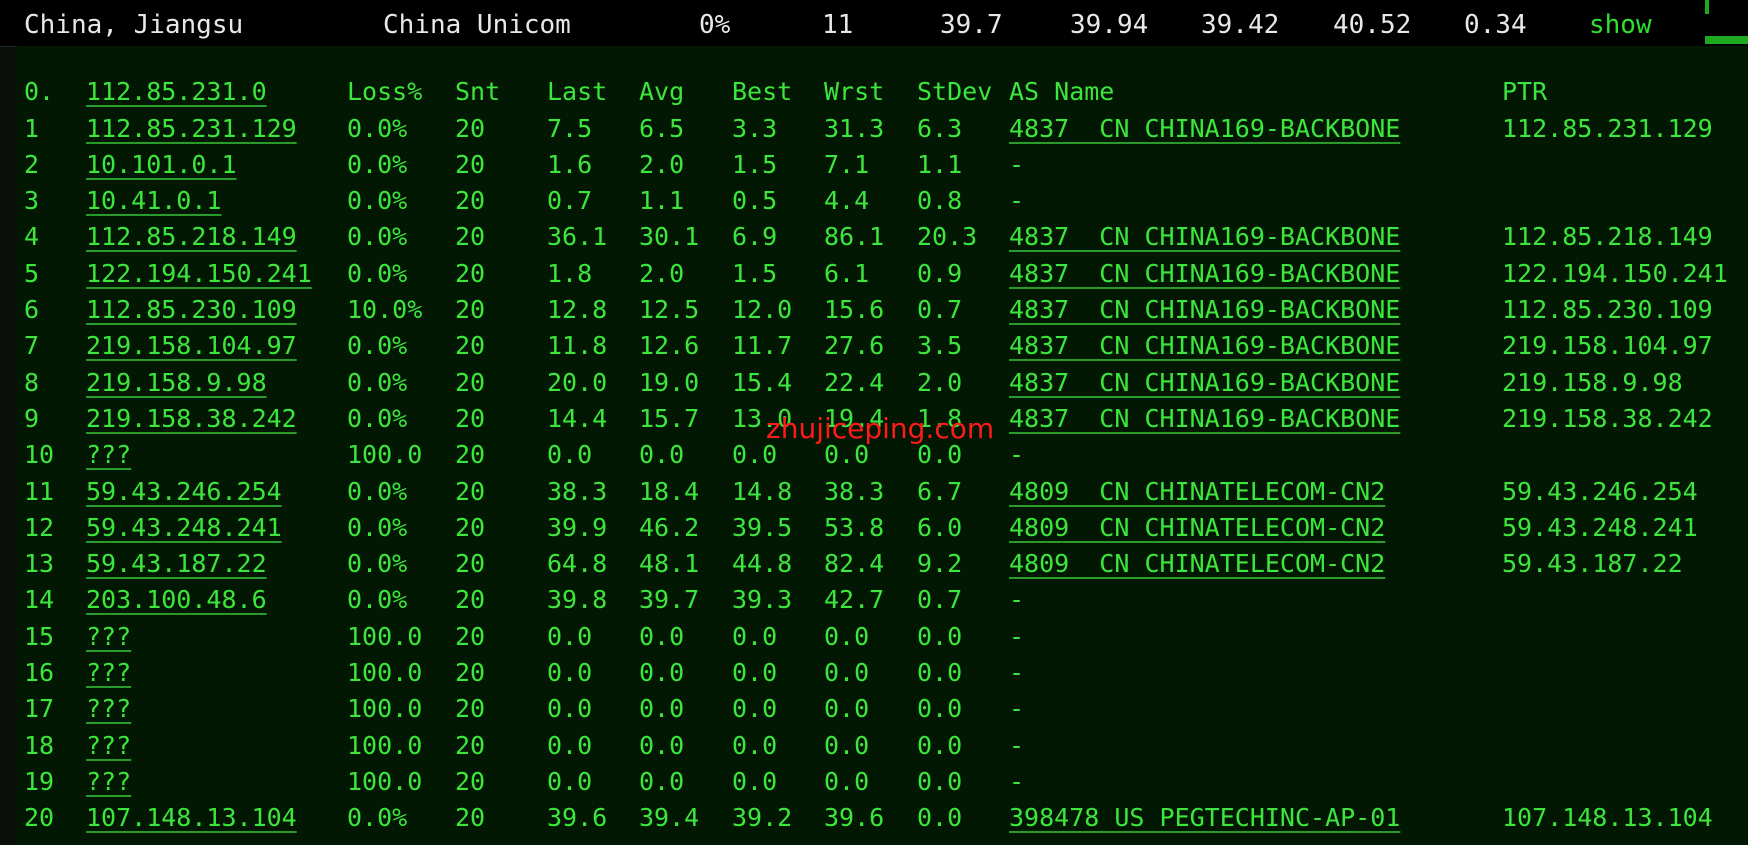  What do you see at coordinates (874, 709) in the screenshot?
I see `table-row: 17??? 100.0 20 0.0 0.0 0.0 0.0 0.0 -` at bounding box center [874, 709].